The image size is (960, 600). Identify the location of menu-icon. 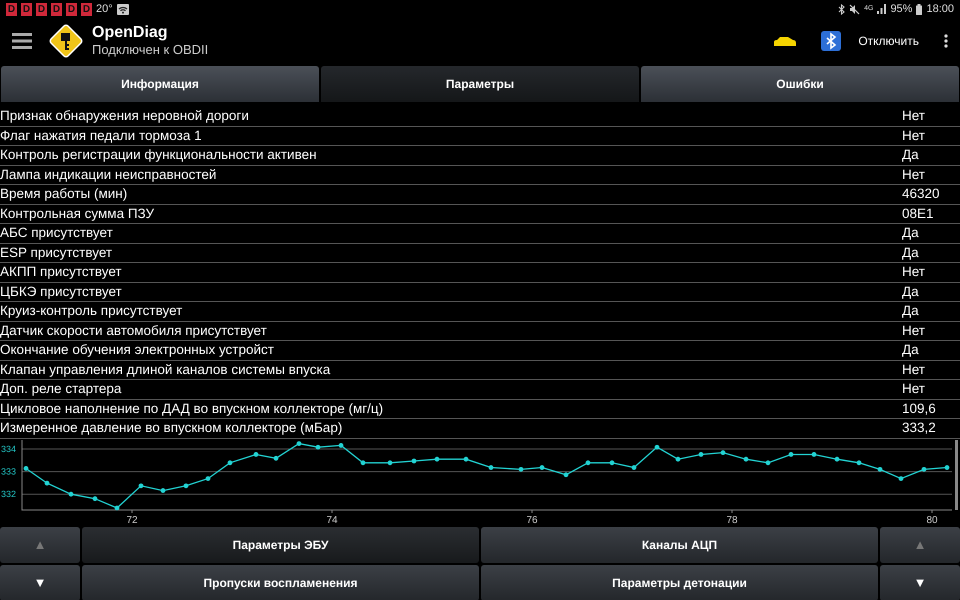
(22, 41).